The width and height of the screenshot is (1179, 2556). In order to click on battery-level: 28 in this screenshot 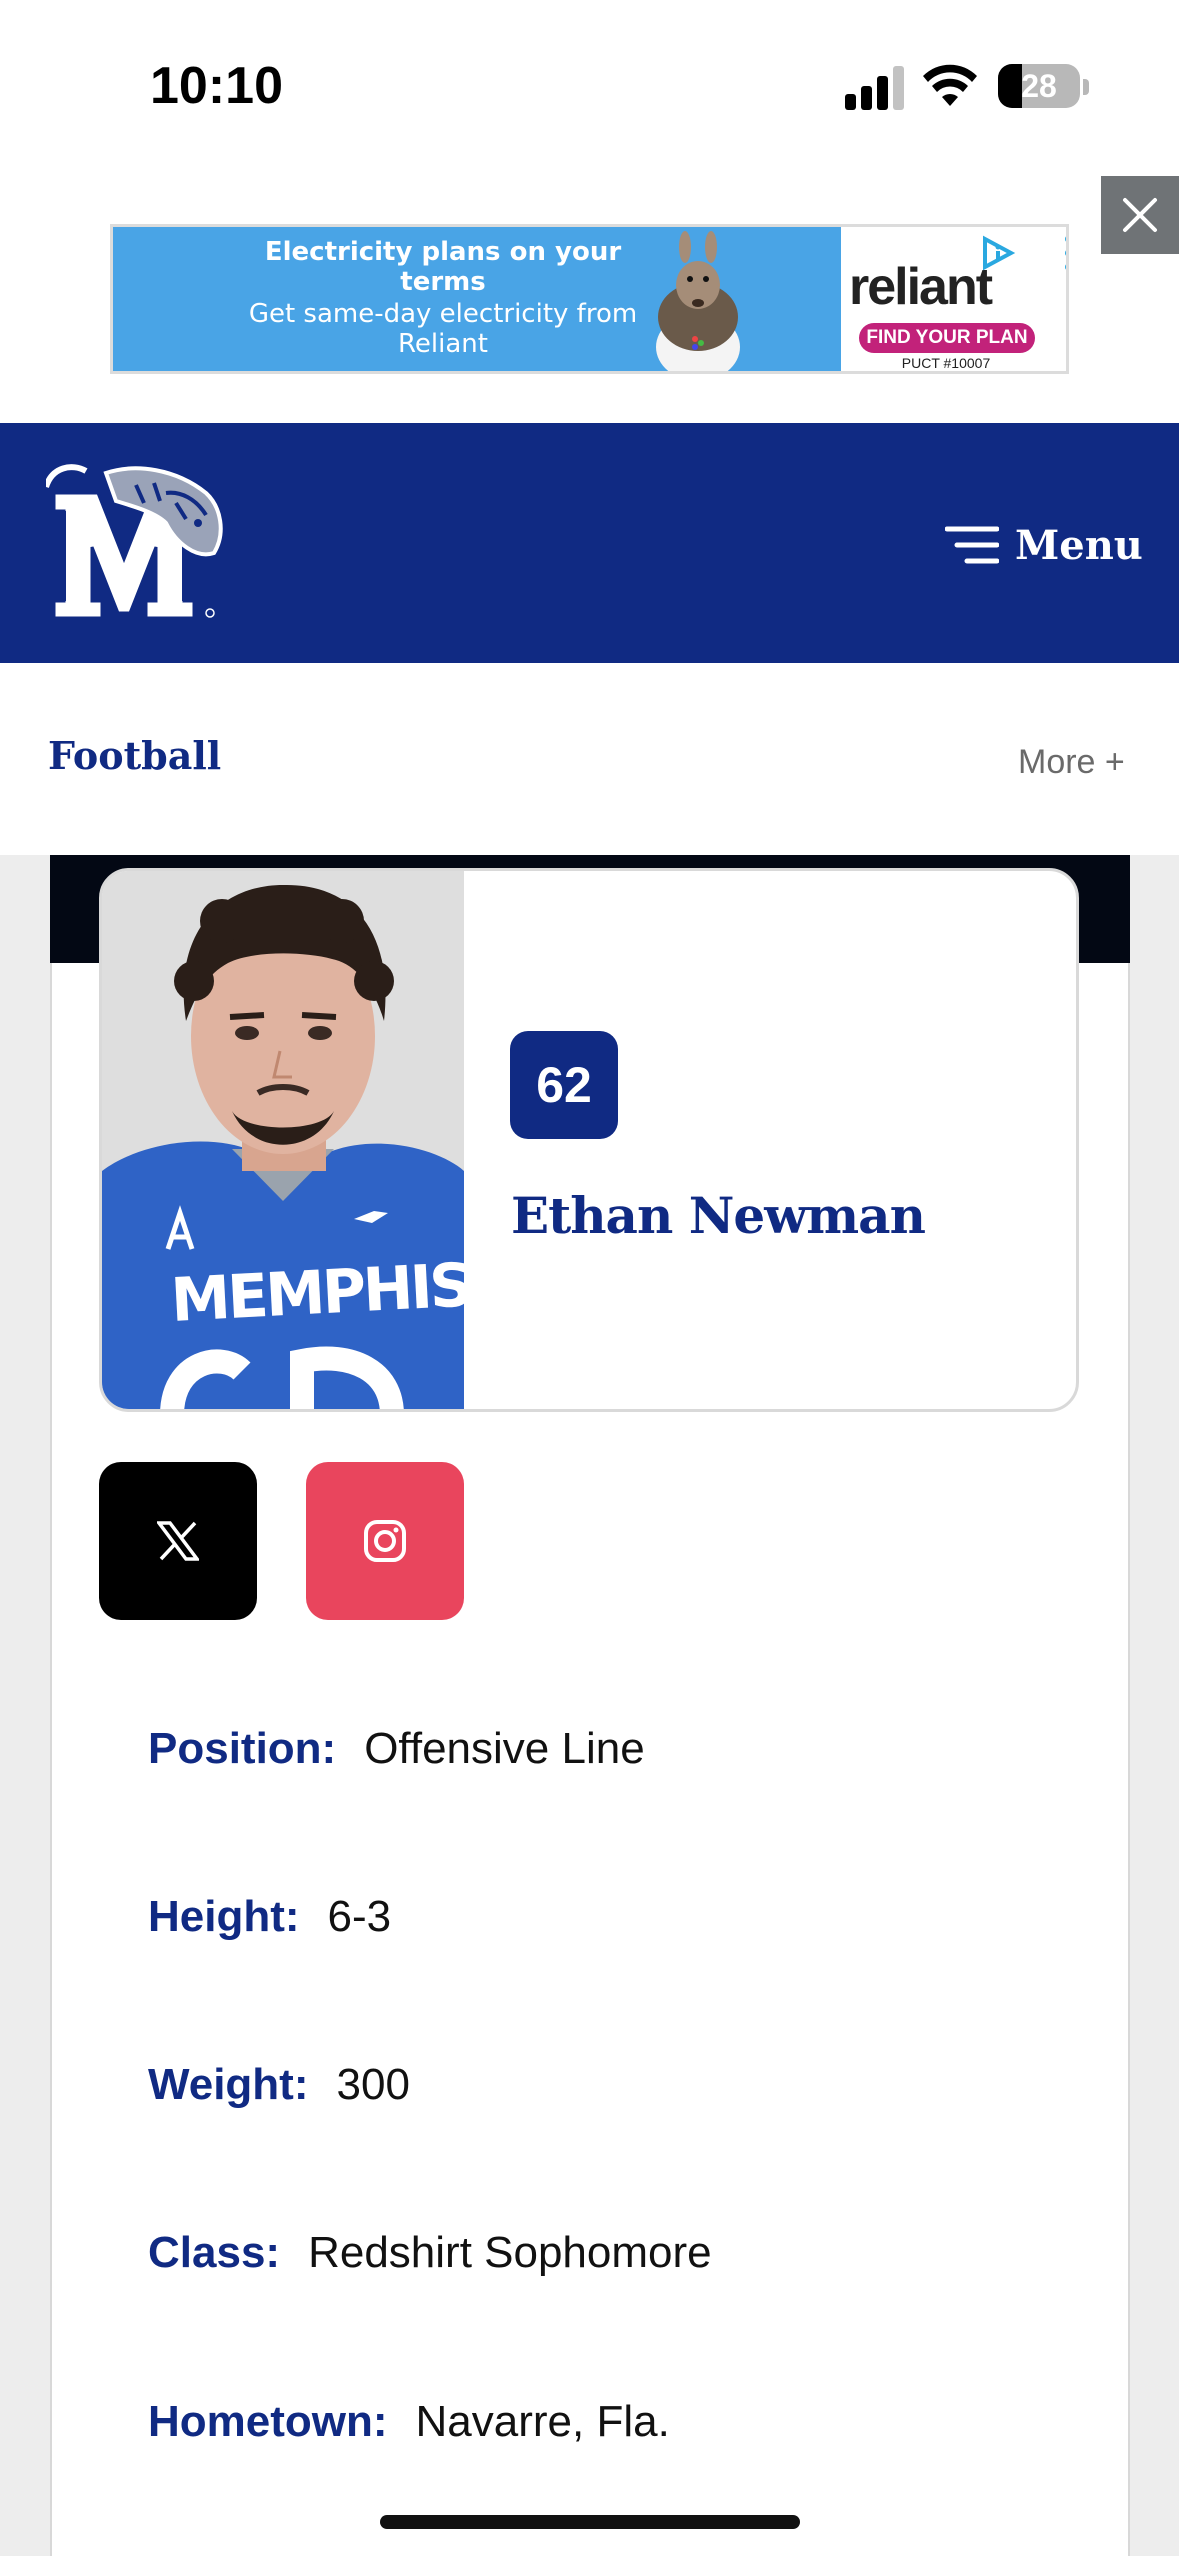, I will do `click(1039, 86)`.